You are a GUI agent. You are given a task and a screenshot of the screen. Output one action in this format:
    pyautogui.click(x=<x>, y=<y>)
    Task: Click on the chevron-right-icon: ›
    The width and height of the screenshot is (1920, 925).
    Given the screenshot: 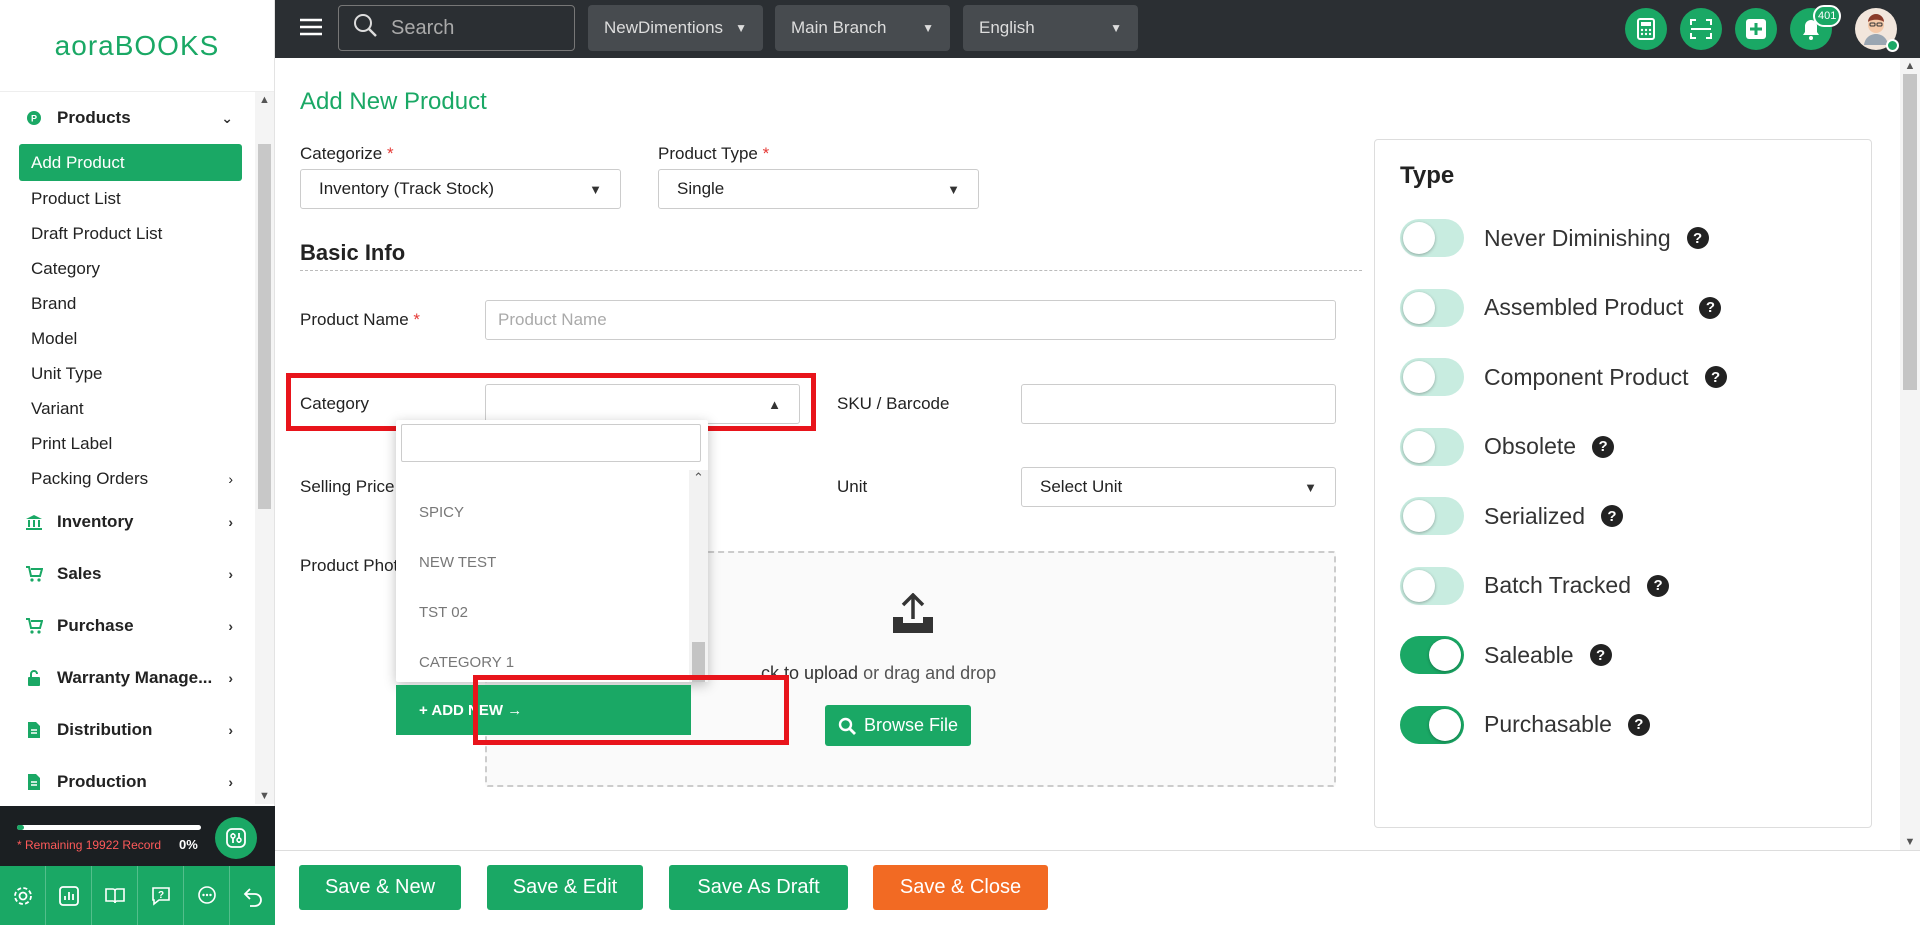 What is the action you would take?
    pyautogui.click(x=230, y=730)
    